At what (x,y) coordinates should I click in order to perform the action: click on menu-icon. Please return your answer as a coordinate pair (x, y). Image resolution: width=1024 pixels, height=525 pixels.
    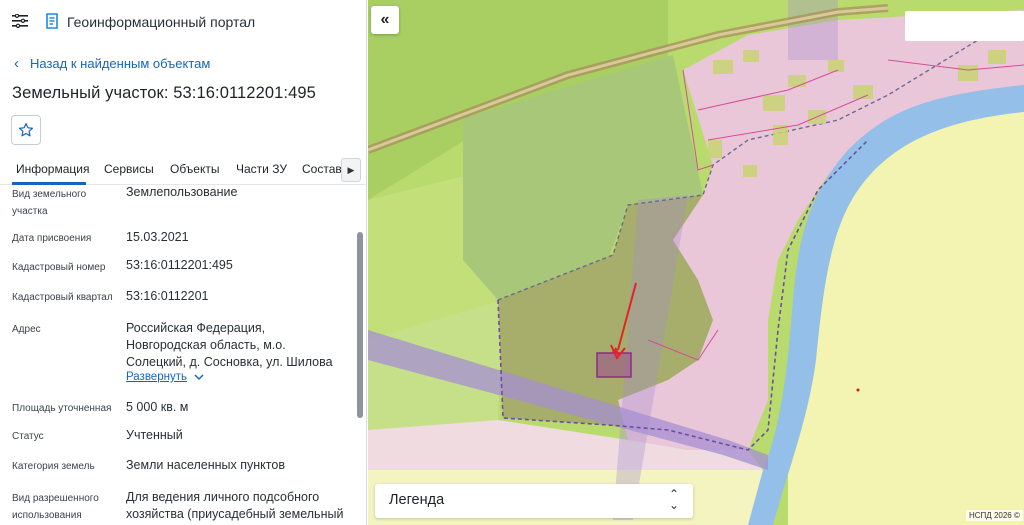
    Looking at the image, I should click on (20, 21).